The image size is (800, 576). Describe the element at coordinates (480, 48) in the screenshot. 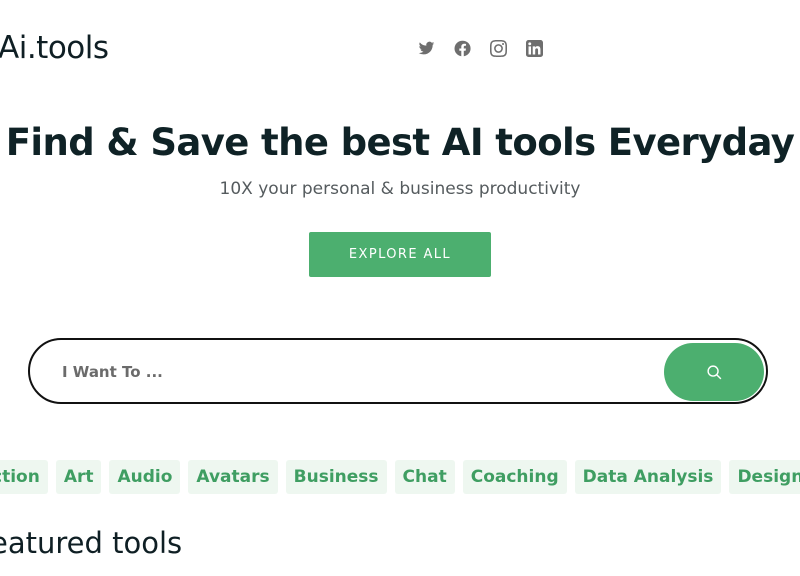

I see `social-links` at that location.